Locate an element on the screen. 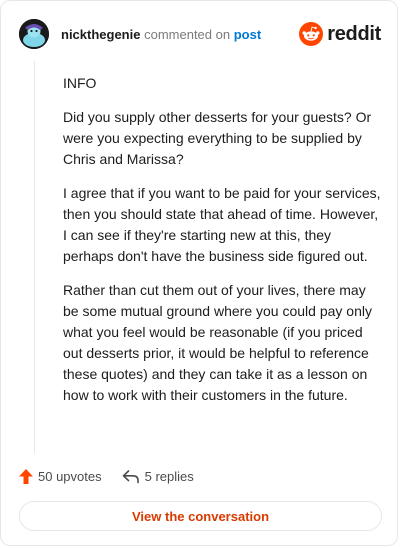  upvote-stat: 50 upvotes is located at coordinates (60, 476).